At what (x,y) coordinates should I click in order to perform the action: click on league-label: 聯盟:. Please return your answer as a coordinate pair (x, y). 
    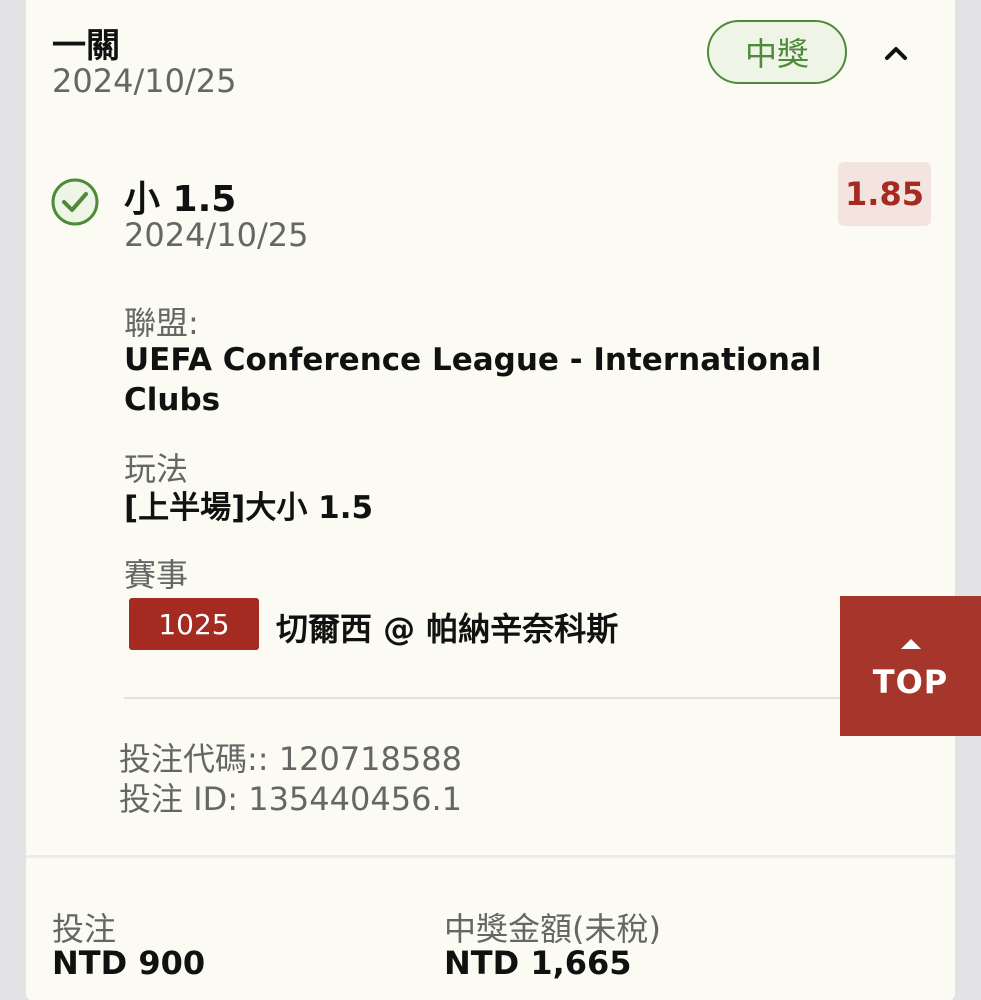
    Looking at the image, I should click on (161, 323).